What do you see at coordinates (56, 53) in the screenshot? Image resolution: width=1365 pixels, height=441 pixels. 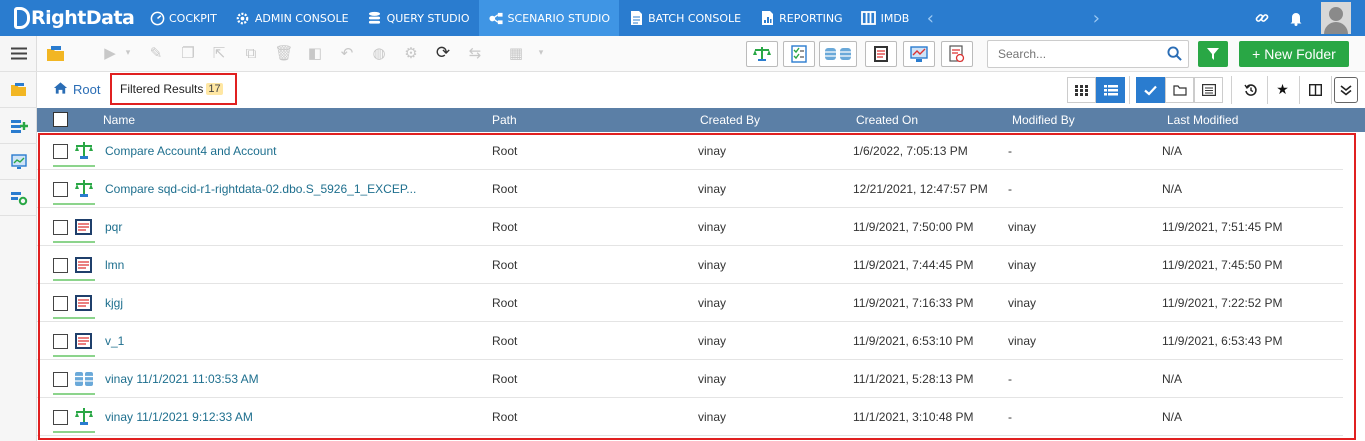 I see `folder-open-icon` at bounding box center [56, 53].